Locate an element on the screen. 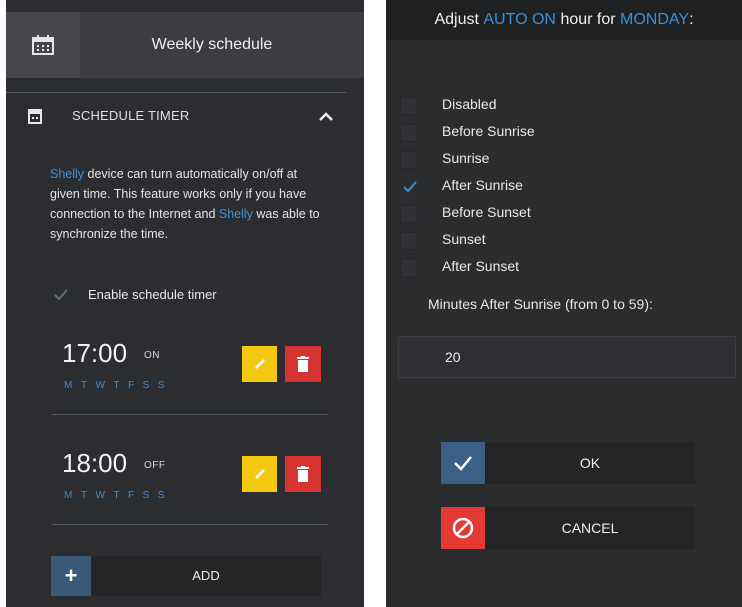  option-label: Sunset is located at coordinates (464, 239).